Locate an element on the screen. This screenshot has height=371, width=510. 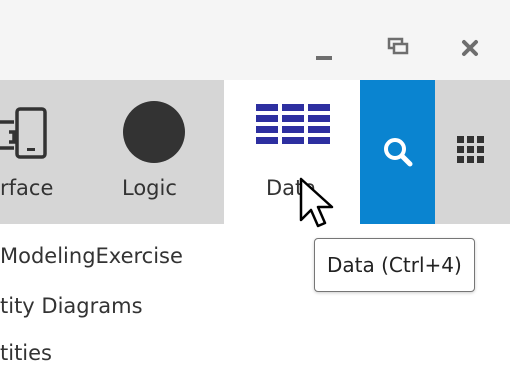
close-button is located at coordinates (470, 50).